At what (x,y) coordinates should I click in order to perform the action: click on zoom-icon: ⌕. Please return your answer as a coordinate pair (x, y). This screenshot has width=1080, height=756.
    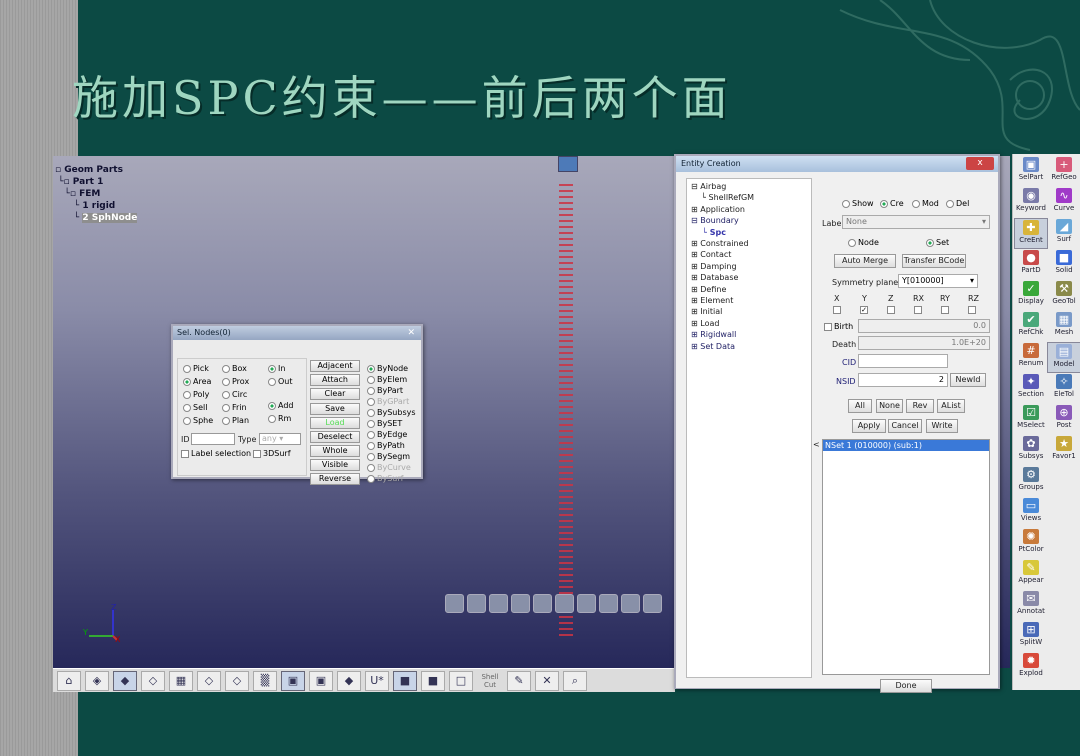
    Looking at the image, I should click on (575, 680).